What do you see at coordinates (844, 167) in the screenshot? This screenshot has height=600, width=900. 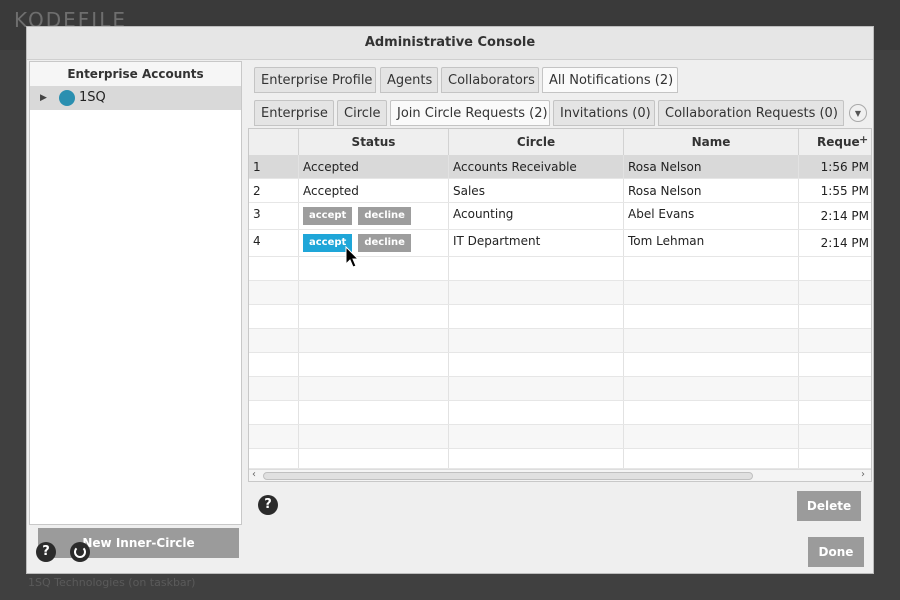 I see `row-time: 1:56 PM` at bounding box center [844, 167].